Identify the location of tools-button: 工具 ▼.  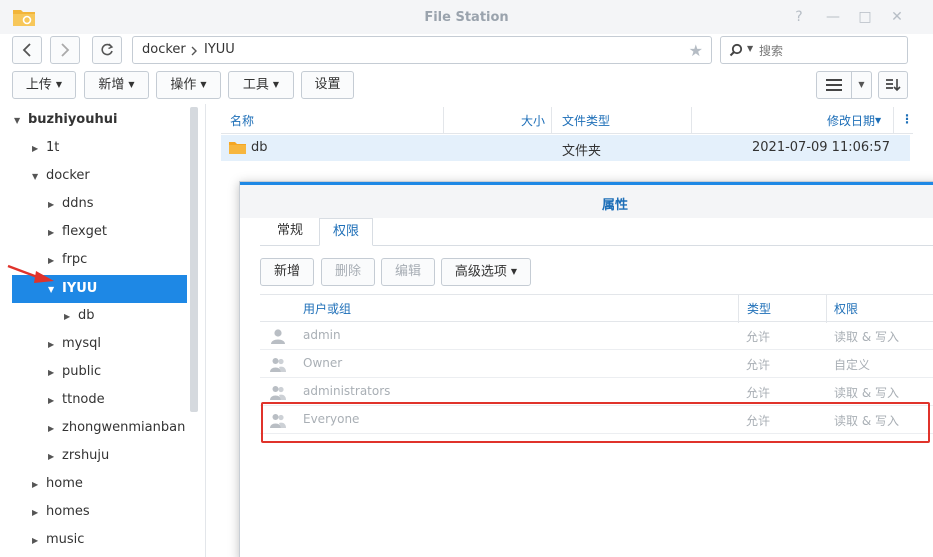
(261, 85).